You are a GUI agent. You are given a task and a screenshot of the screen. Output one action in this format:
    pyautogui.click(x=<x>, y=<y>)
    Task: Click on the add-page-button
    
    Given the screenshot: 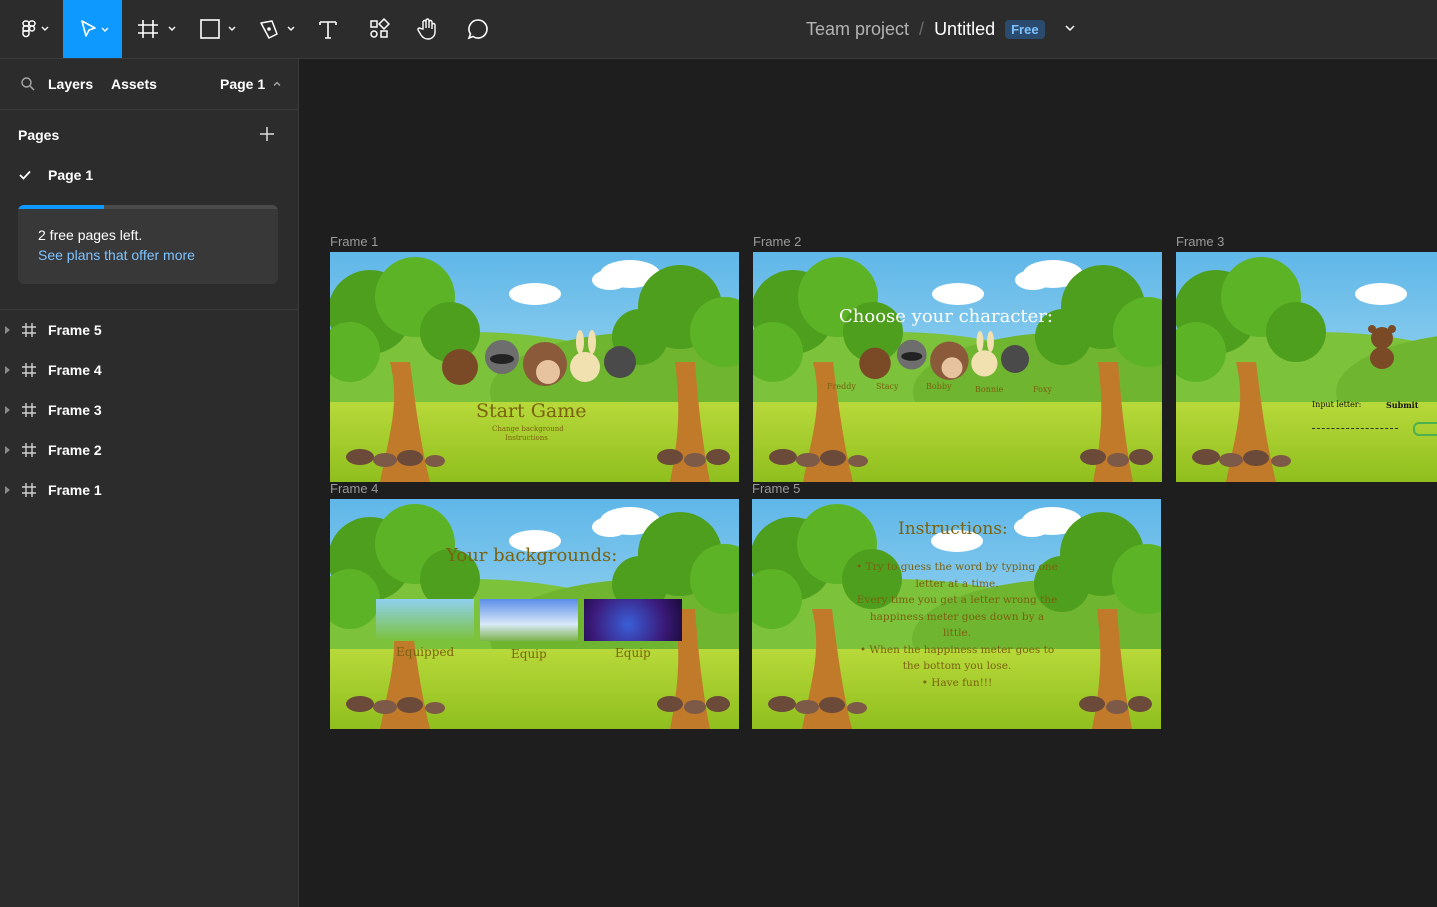 What is the action you would take?
    pyautogui.click(x=267, y=136)
    